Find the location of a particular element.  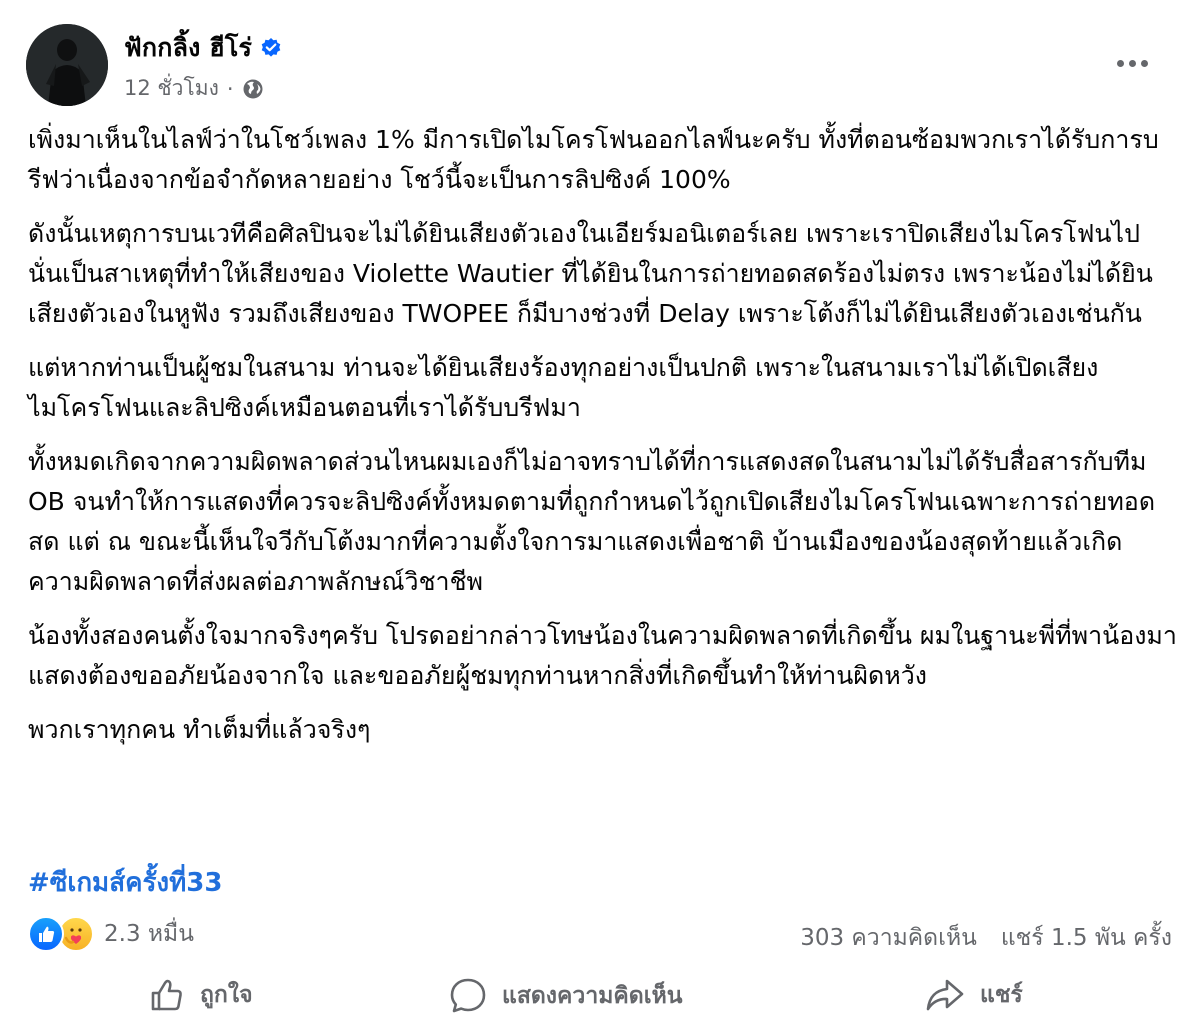

share-label: แชร์ is located at coordinates (1001, 995).